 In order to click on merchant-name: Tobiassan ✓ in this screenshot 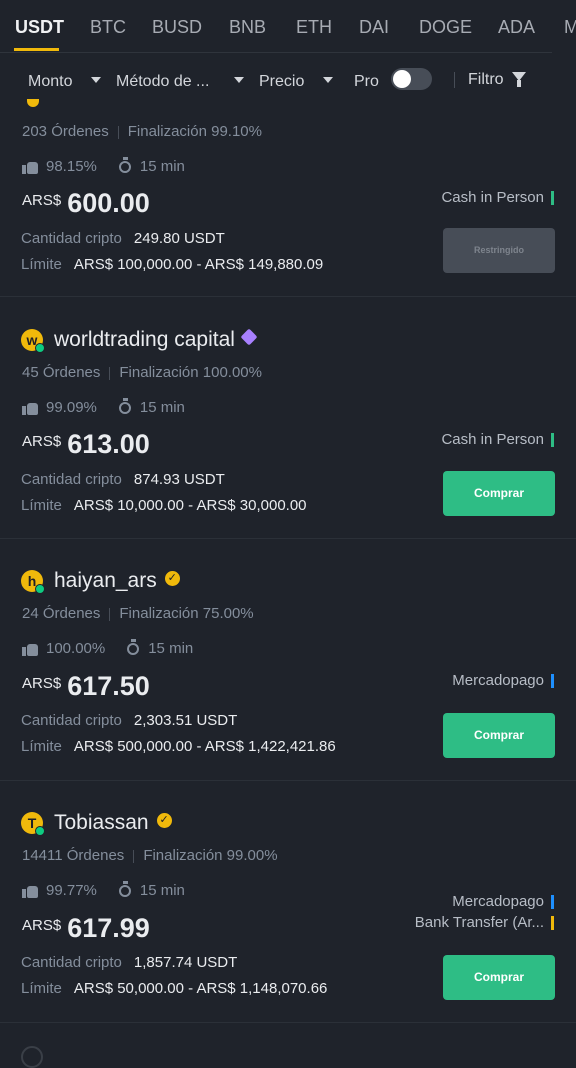, I will do `click(113, 823)`.